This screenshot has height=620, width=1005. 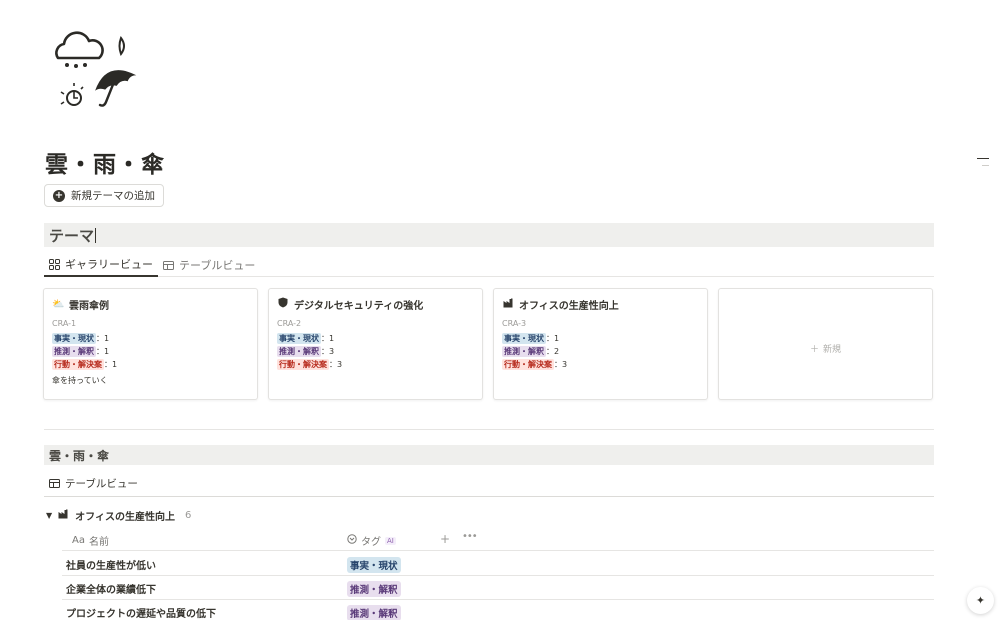 What do you see at coordinates (125, 517) in the screenshot?
I see `group-title: オフィスの生産性向上` at bounding box center [125, 517].